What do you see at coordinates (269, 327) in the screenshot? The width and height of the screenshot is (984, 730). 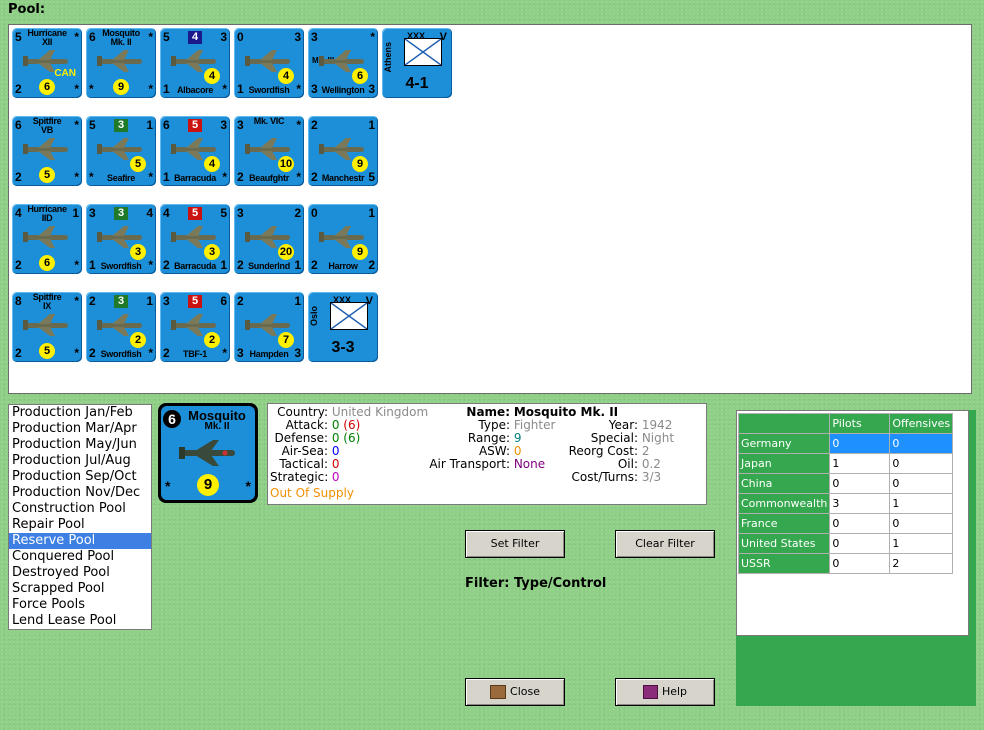 I see `unit-counter: 2 1 3 3 7 Hampden` at bounding box center [269, 327].